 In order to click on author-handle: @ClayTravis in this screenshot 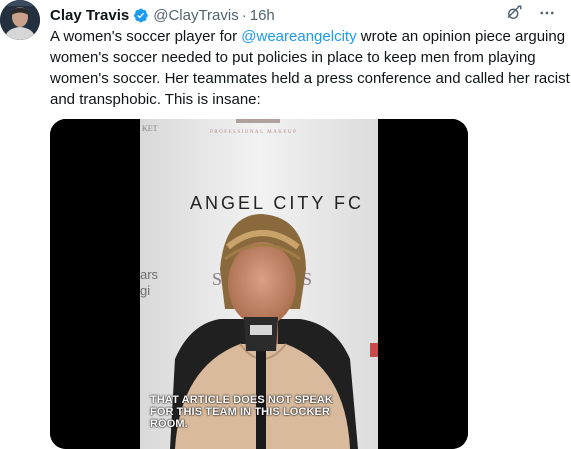, I will do `click(196, 15)`.